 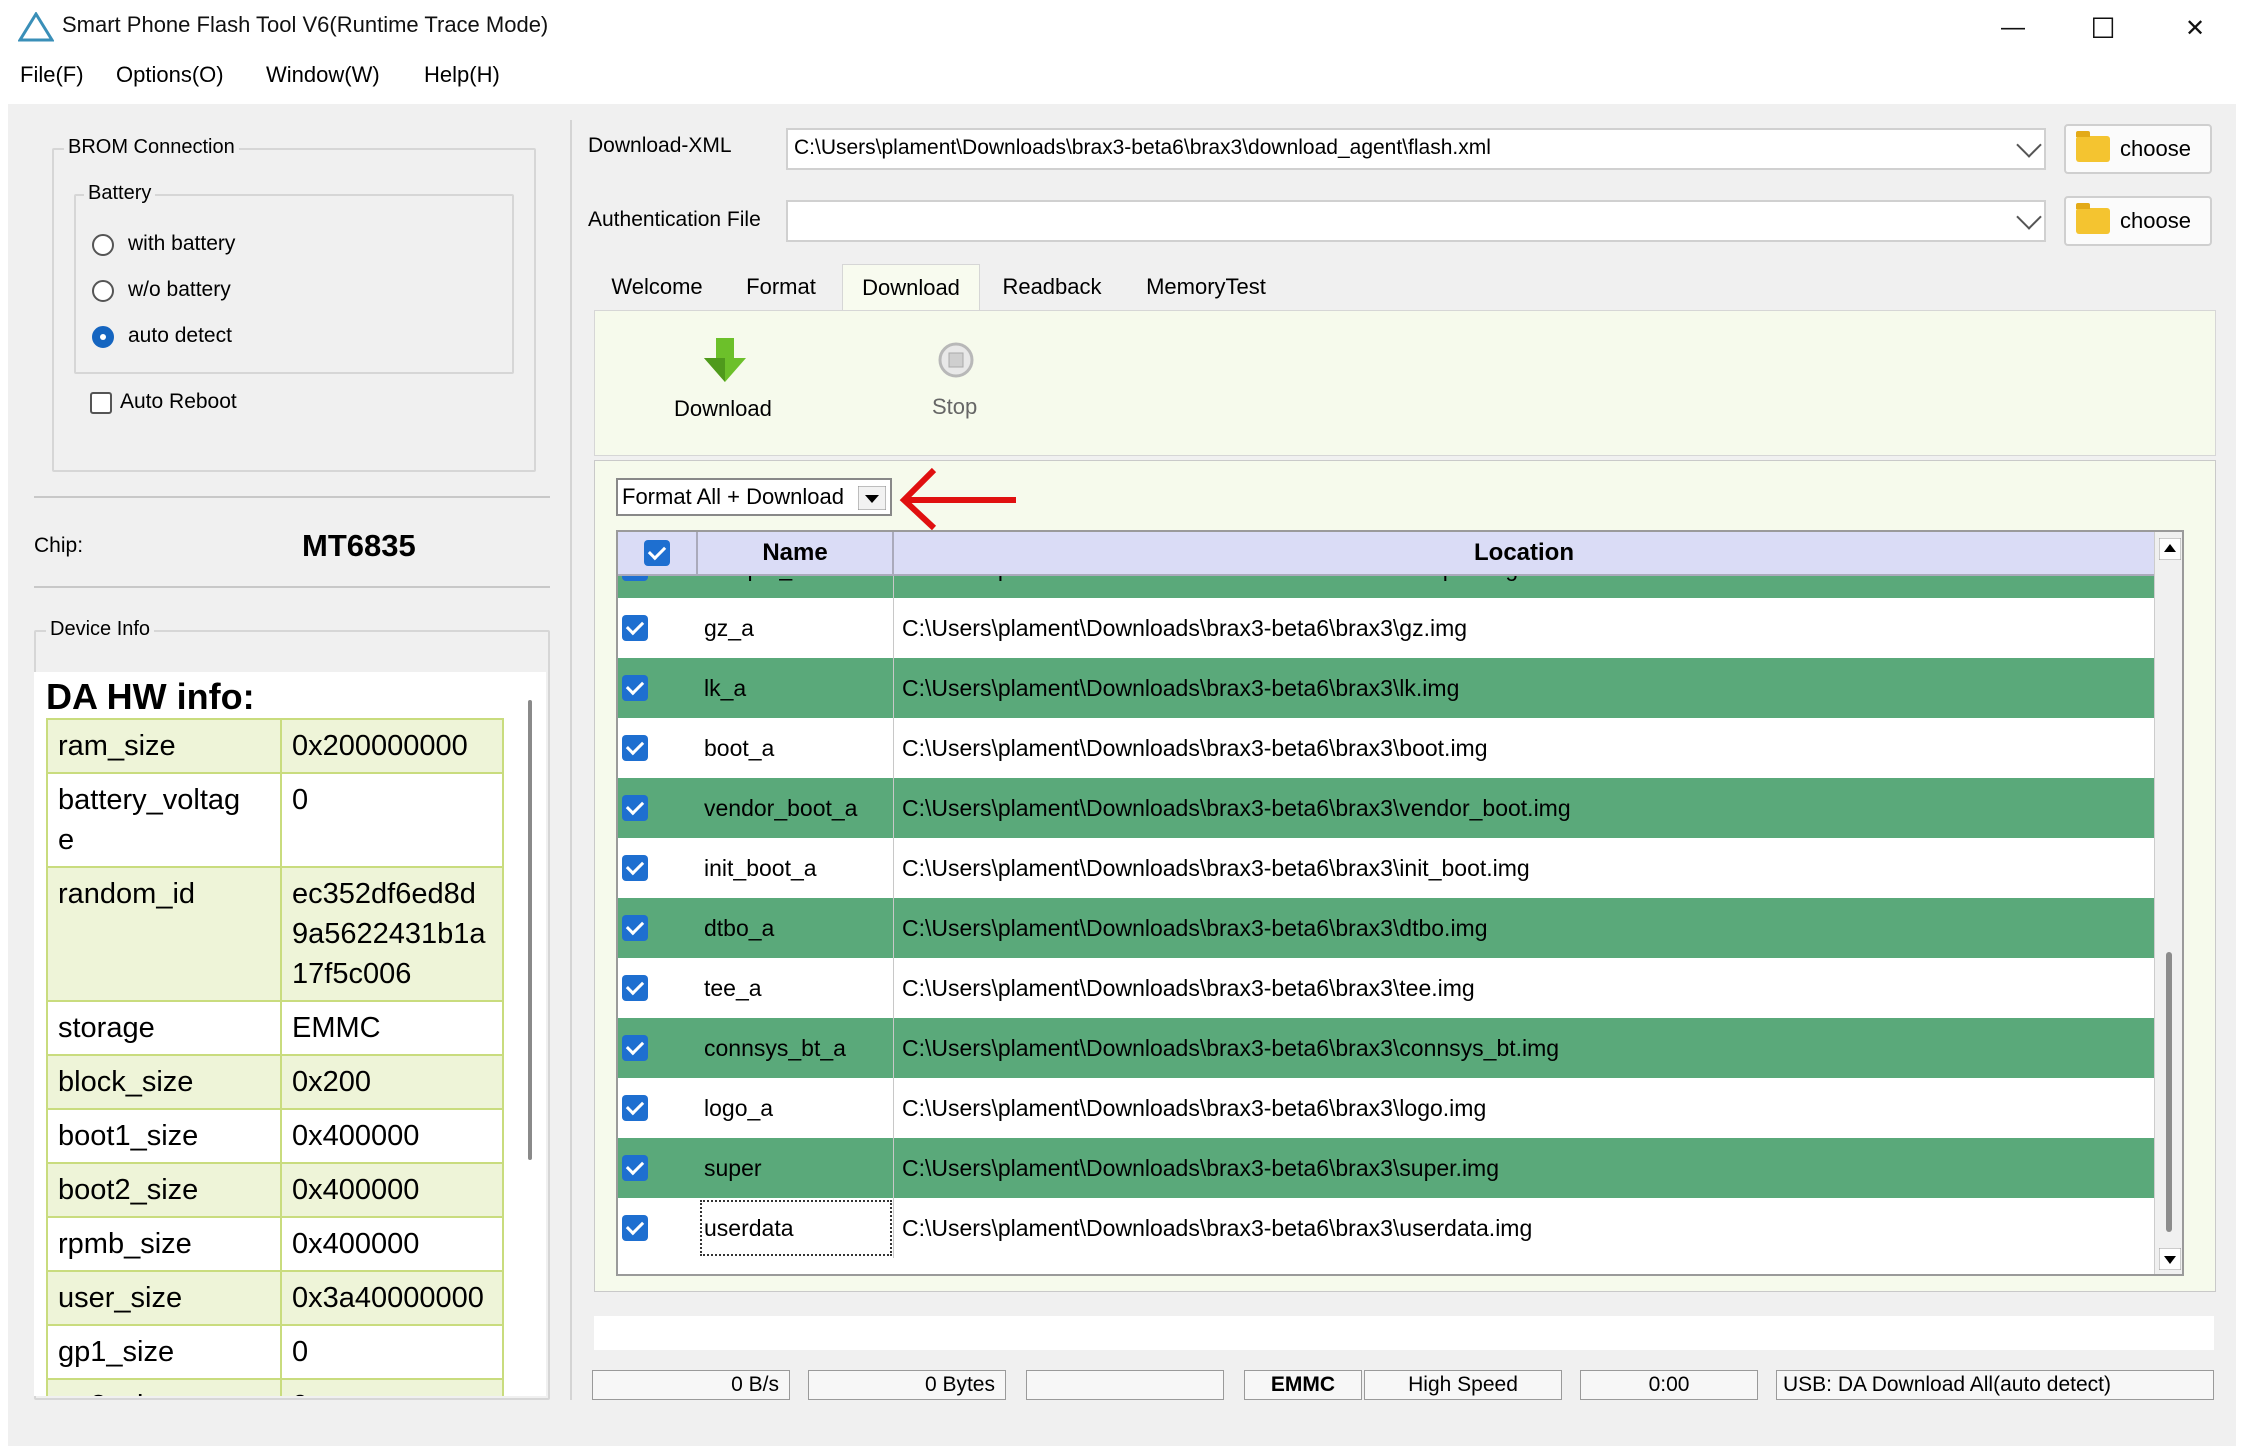 What do you see at coordinates (2169, 1092) in the screenshot?
I see `scroll-thumb` at bounding box center [2169, 1092].